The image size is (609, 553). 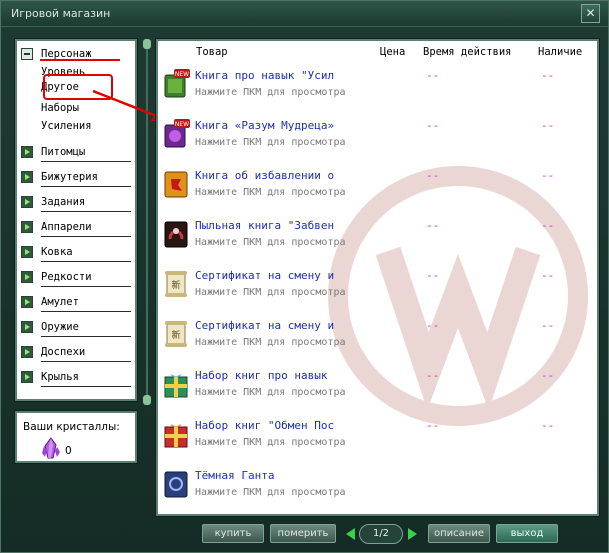 I want to click on crystal-count: 0, so click(x=68, y=451).